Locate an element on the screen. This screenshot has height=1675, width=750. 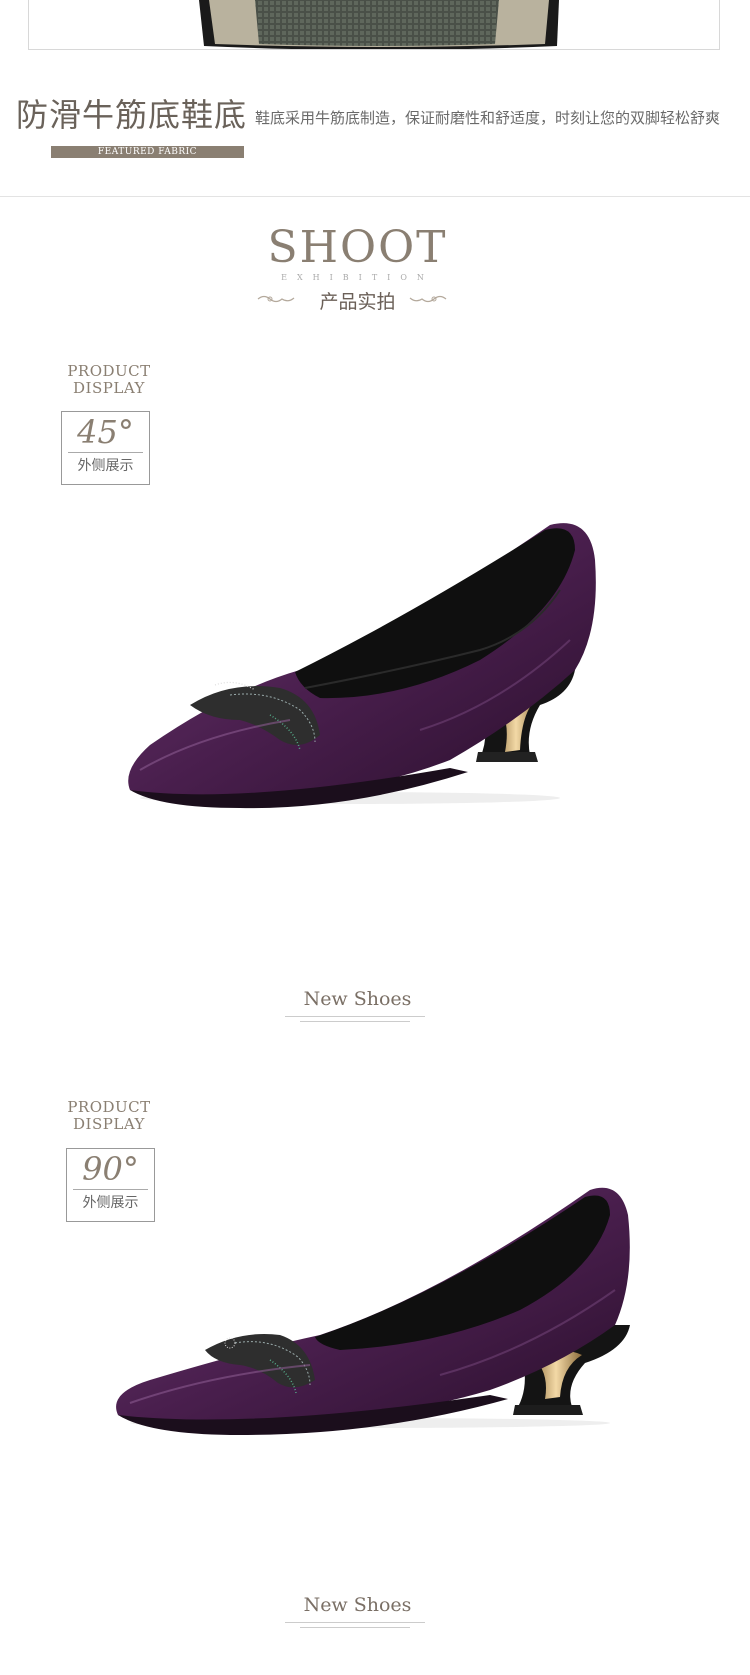
angle-value: 90° is located at coordinates (110, 1169).